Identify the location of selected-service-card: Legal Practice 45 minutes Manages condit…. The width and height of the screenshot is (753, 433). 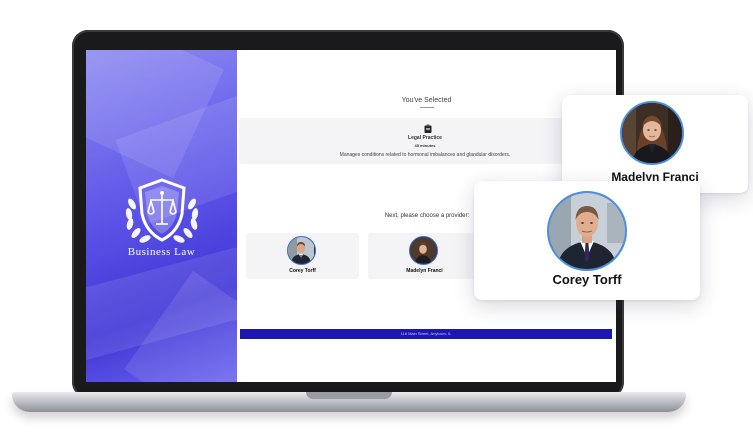
(425, 141).